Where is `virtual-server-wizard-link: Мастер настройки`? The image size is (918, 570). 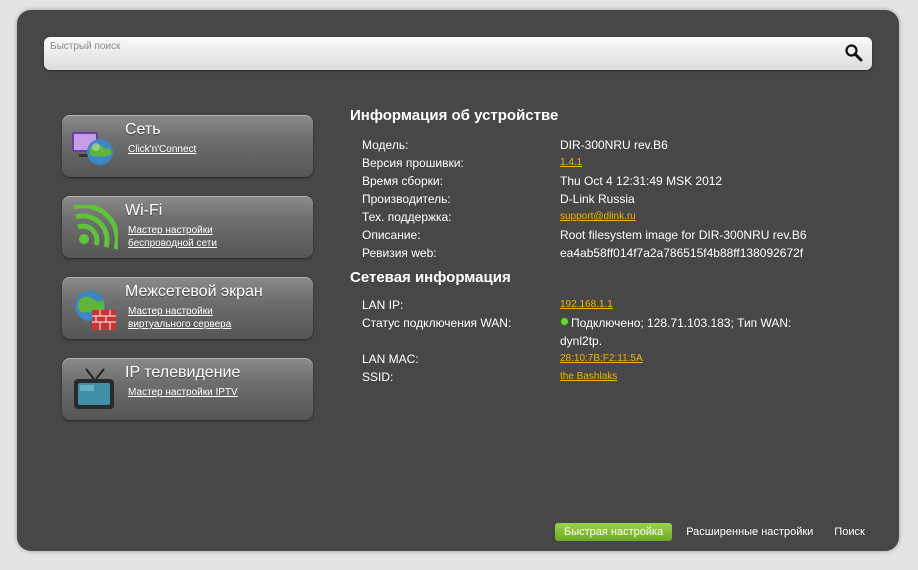
virtual-server-wizard-link: Мастер настройки is located at coordinates (179, 311).